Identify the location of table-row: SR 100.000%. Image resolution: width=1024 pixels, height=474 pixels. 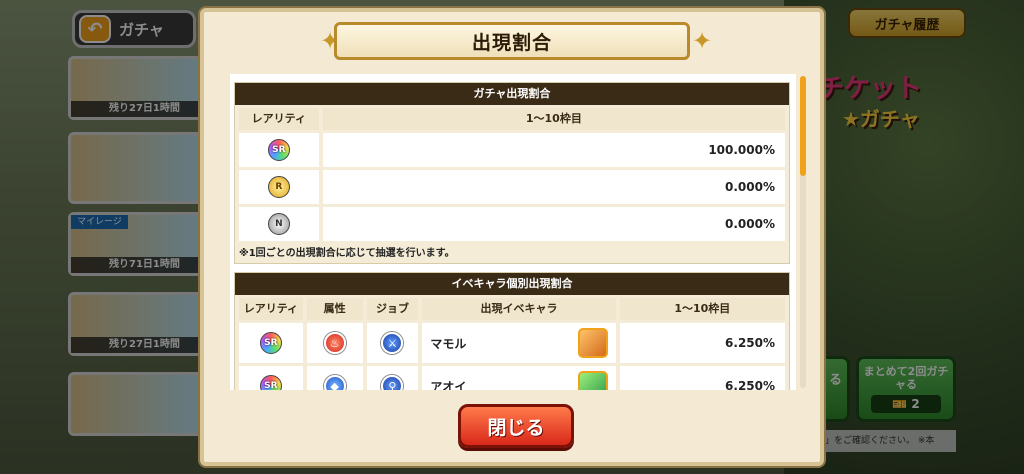
(512, 148).